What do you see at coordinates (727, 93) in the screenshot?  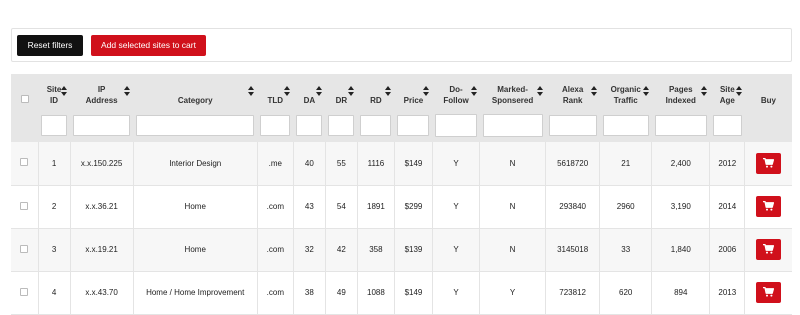 I see `header-site-age: Site Age` at bounding box center [727, 93].